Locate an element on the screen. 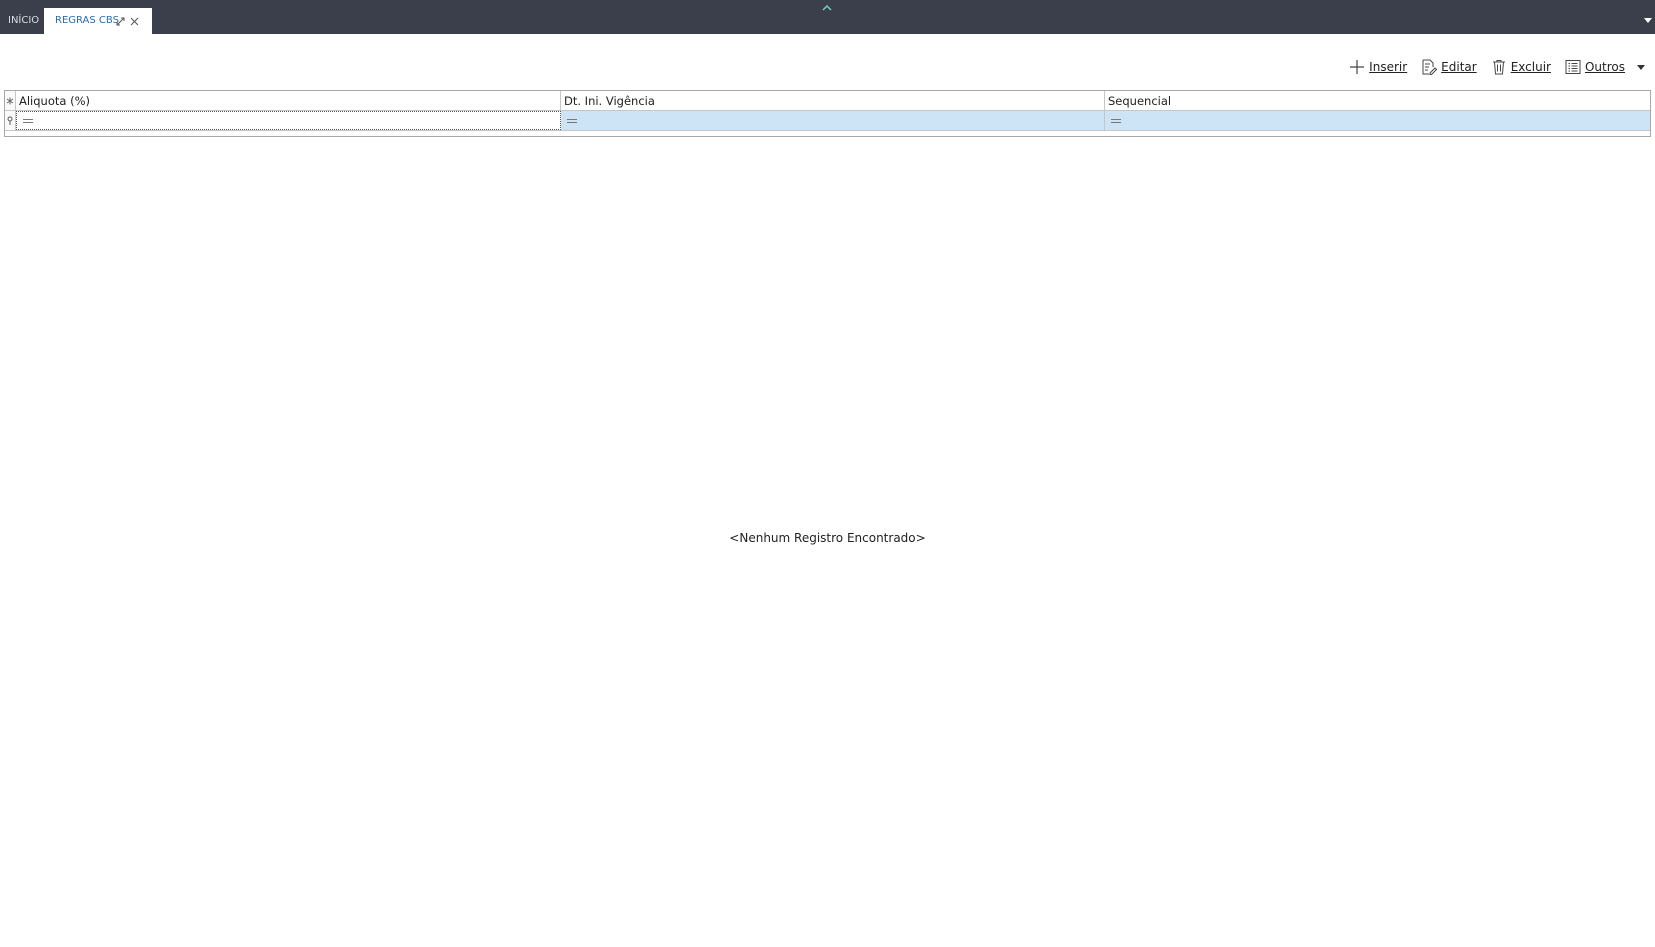 The height and width of the screenshot is (947, 1655). others-button: Outros is located at coordinates (1606, 67).